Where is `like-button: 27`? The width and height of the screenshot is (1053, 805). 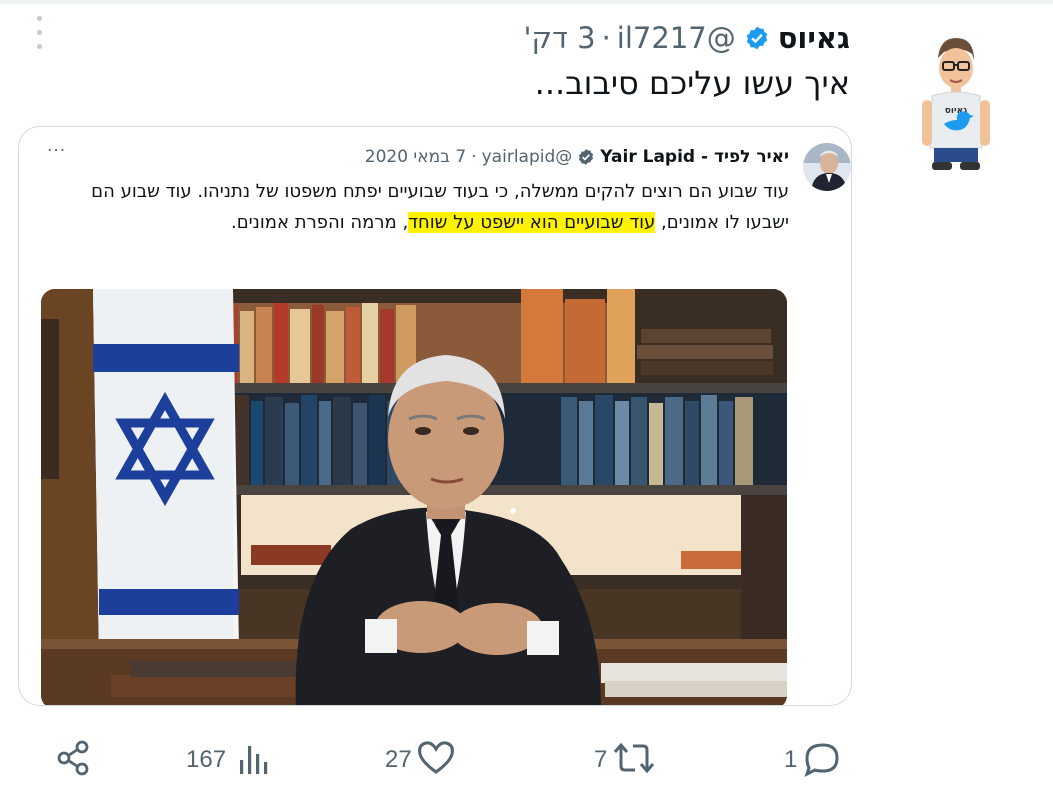
like-button: 27 is located at coordinates (421, 760).